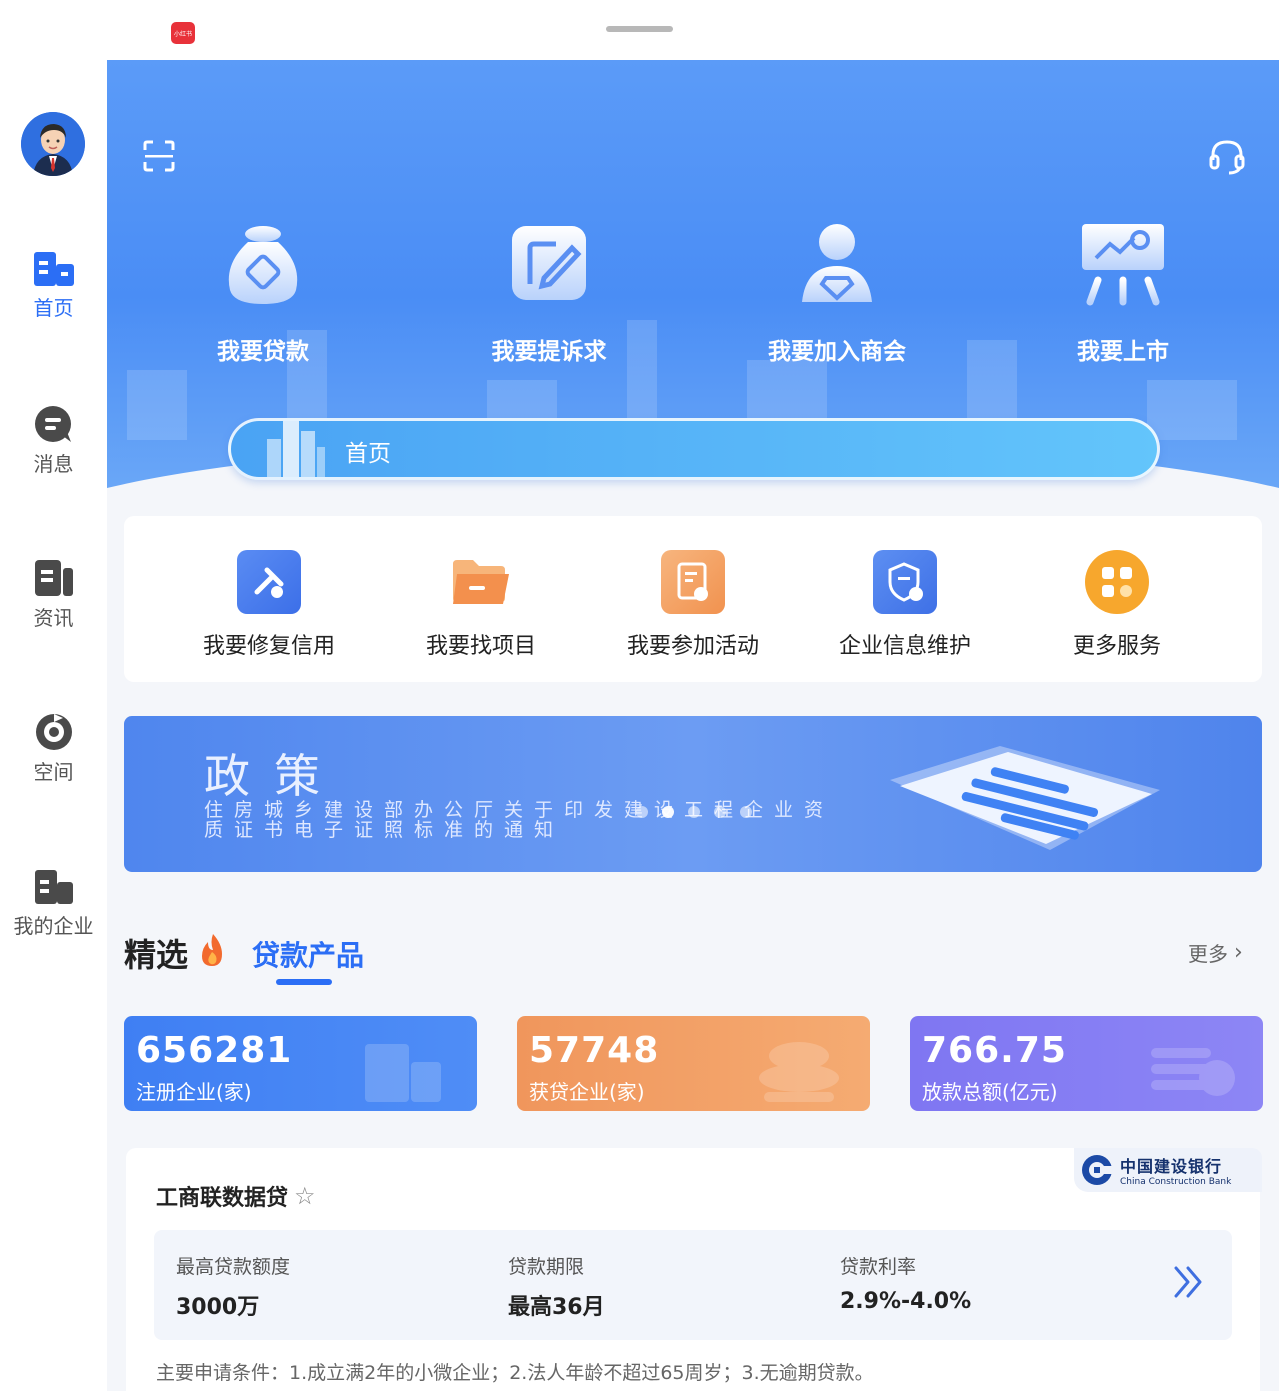 The width and height of the screenshot is (1279, 1391). What do you see at coordinates (1123, 265) in the screenshot?
I see `presentation-board-icon` at bounding box center [1123, 265].